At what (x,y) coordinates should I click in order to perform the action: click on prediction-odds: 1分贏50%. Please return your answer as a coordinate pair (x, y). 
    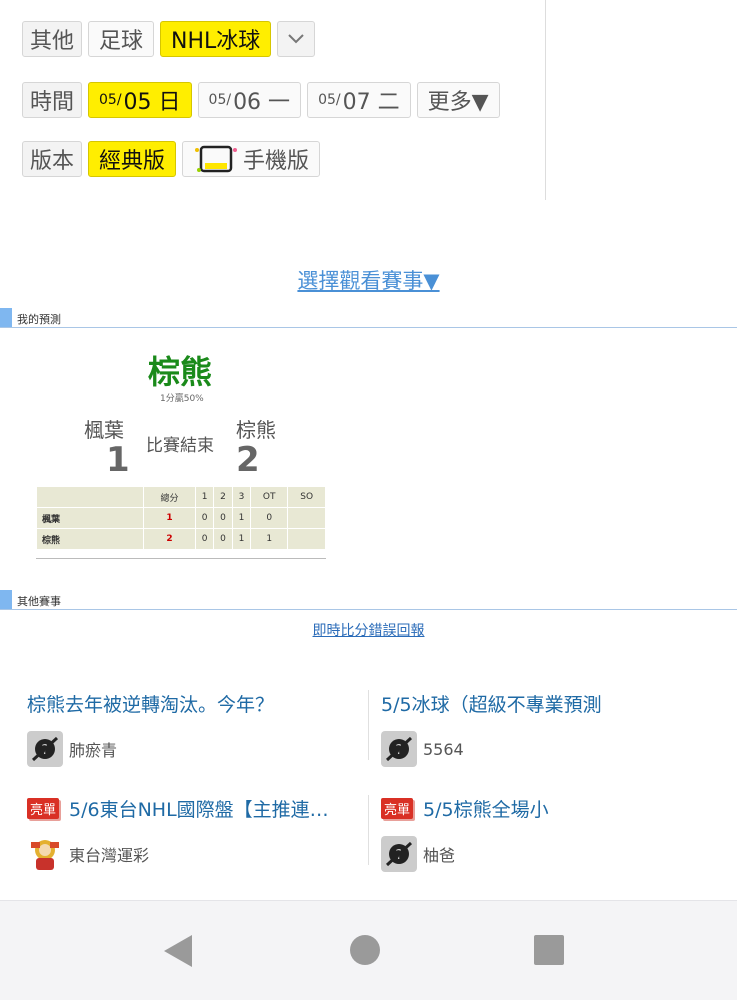
    Looking at the image, I should click on (182, 399).